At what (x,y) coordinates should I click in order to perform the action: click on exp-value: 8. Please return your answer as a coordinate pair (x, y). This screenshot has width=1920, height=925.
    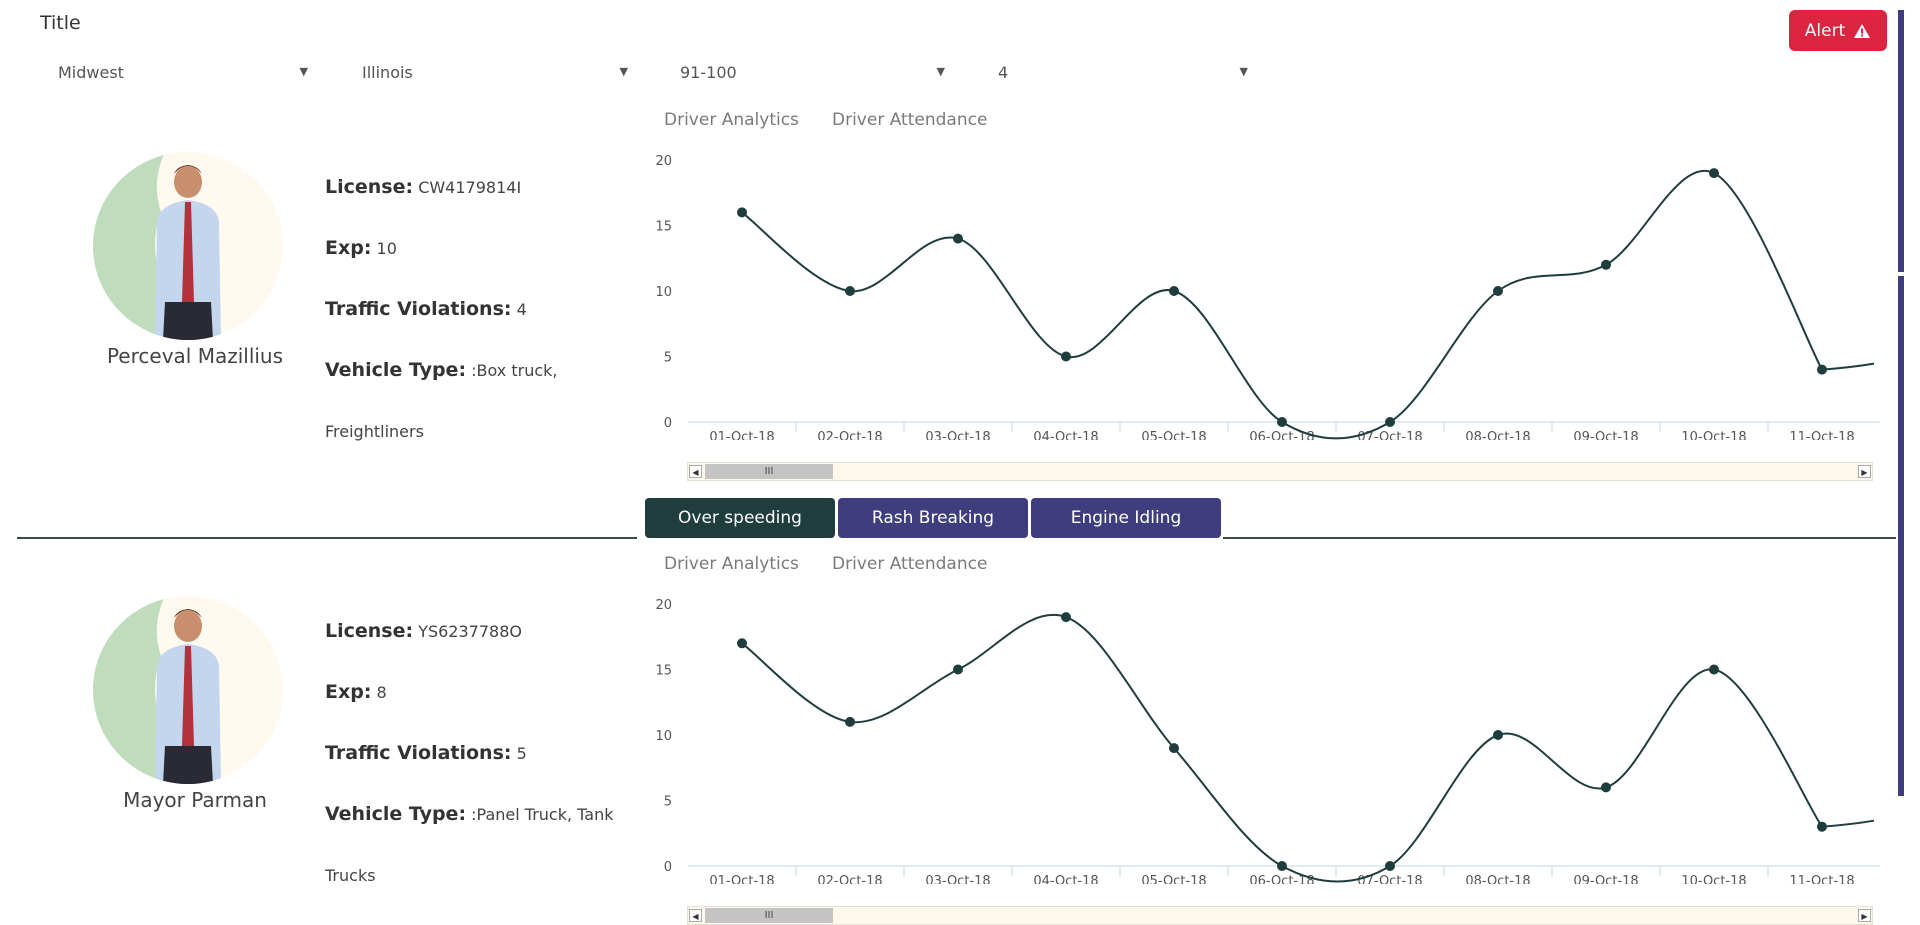
    Looking at the image, I should click on (381, 692).